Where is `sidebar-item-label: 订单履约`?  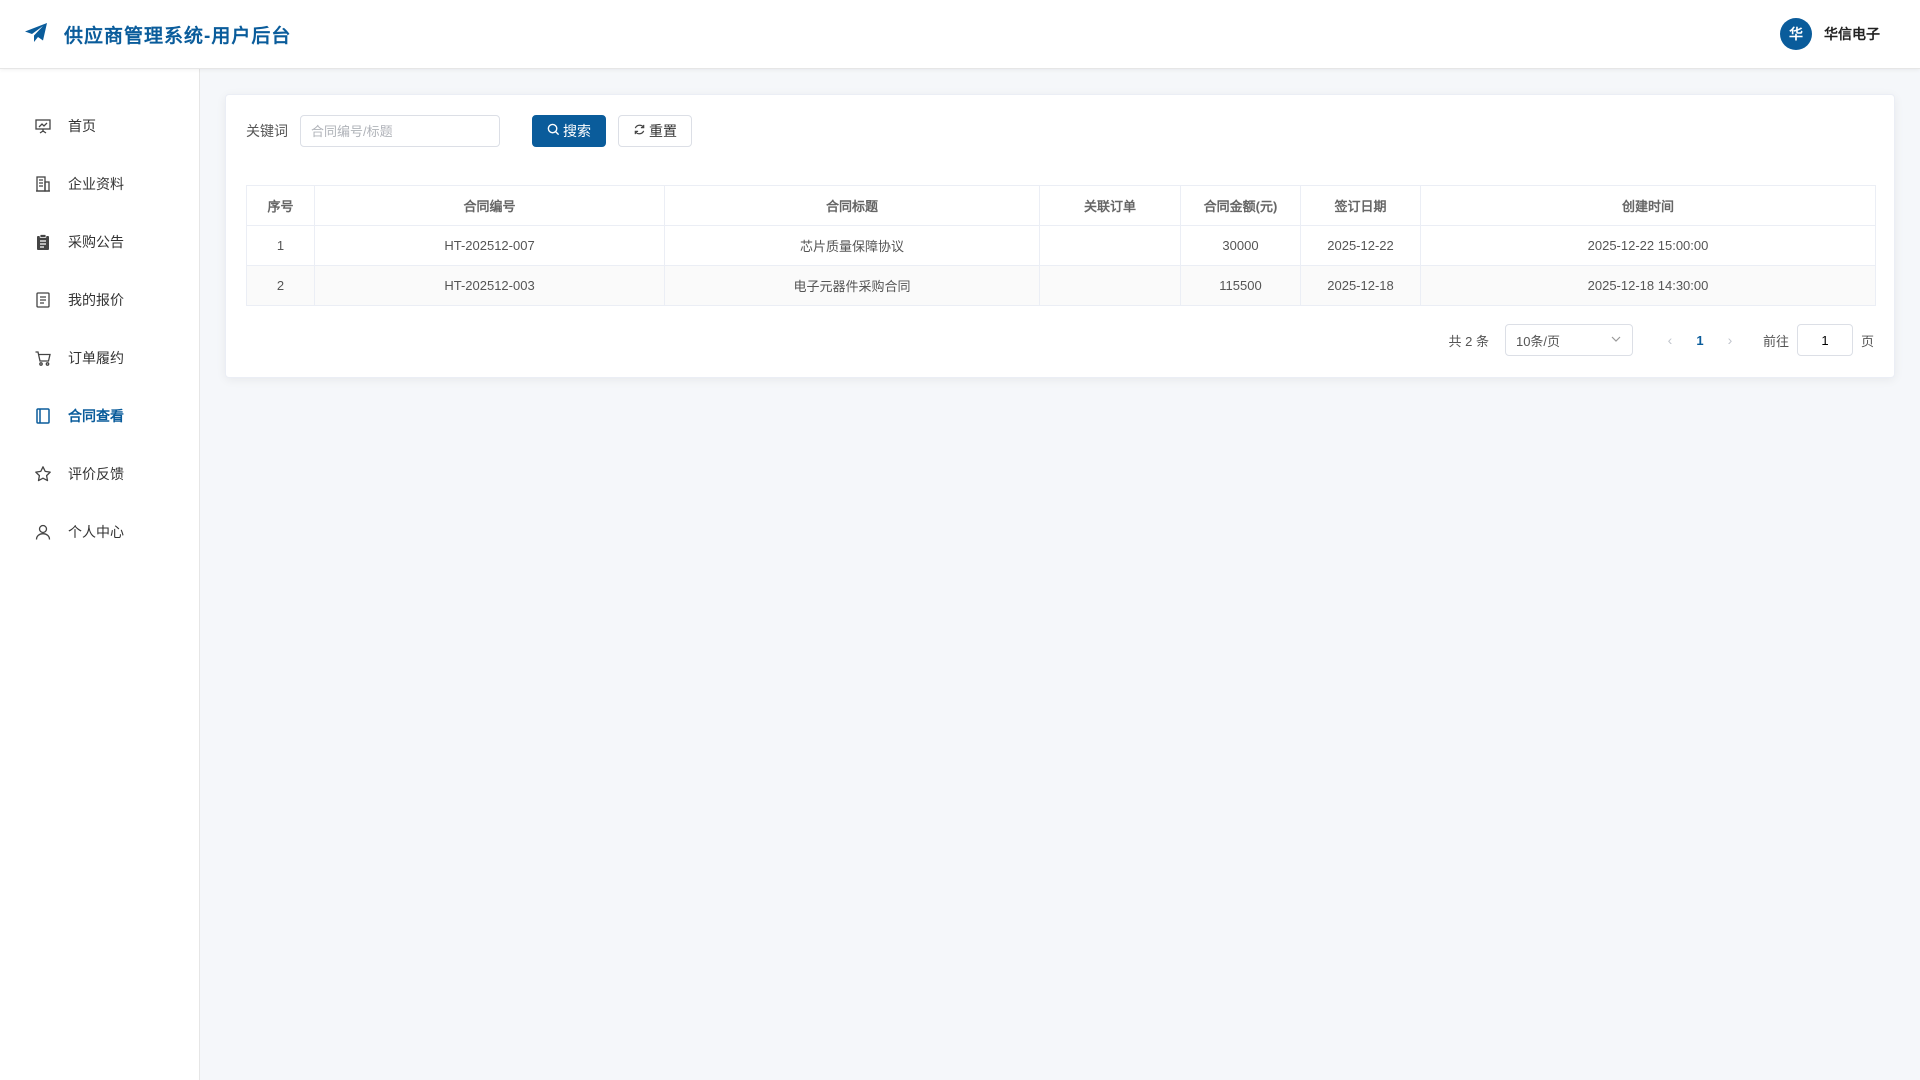 sidebar-item-label: 订单履约 is located at coordinates (96, 358).